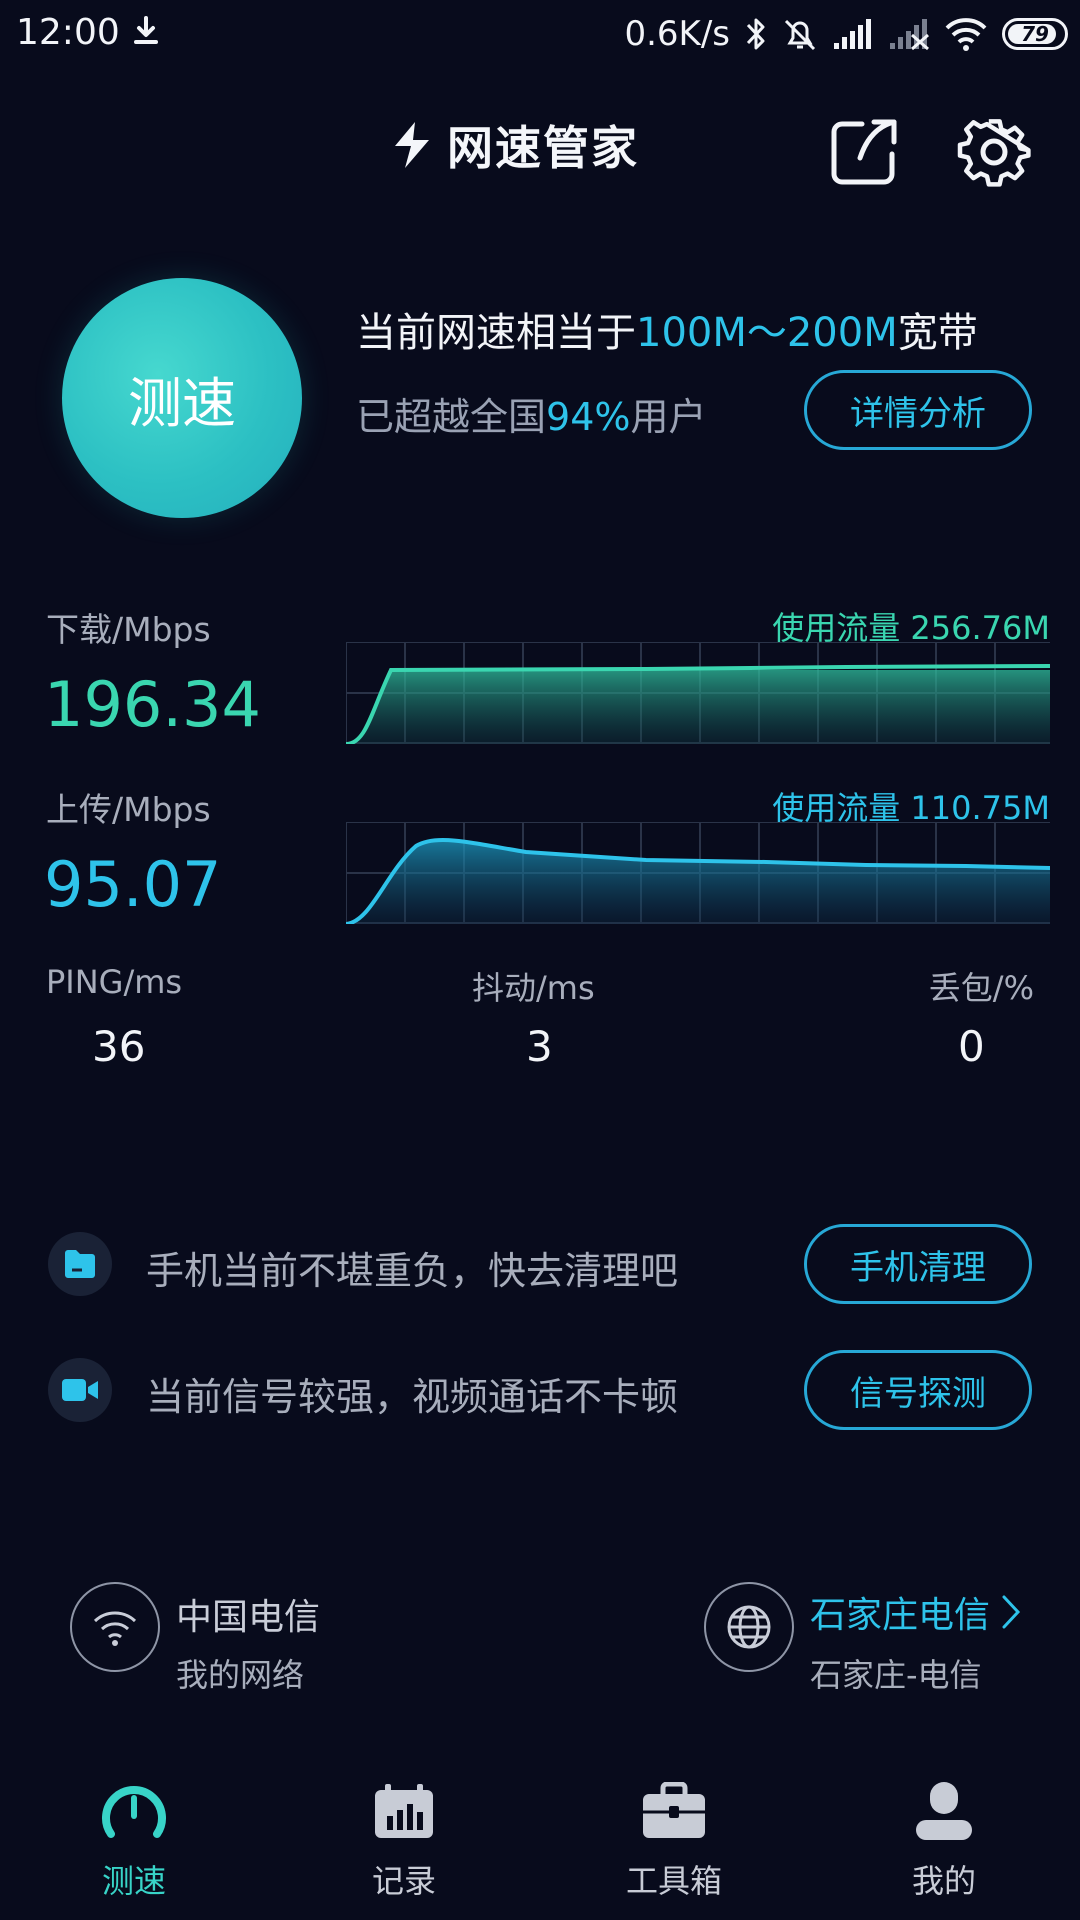  I want to click on share-icon, so click(864, 152).